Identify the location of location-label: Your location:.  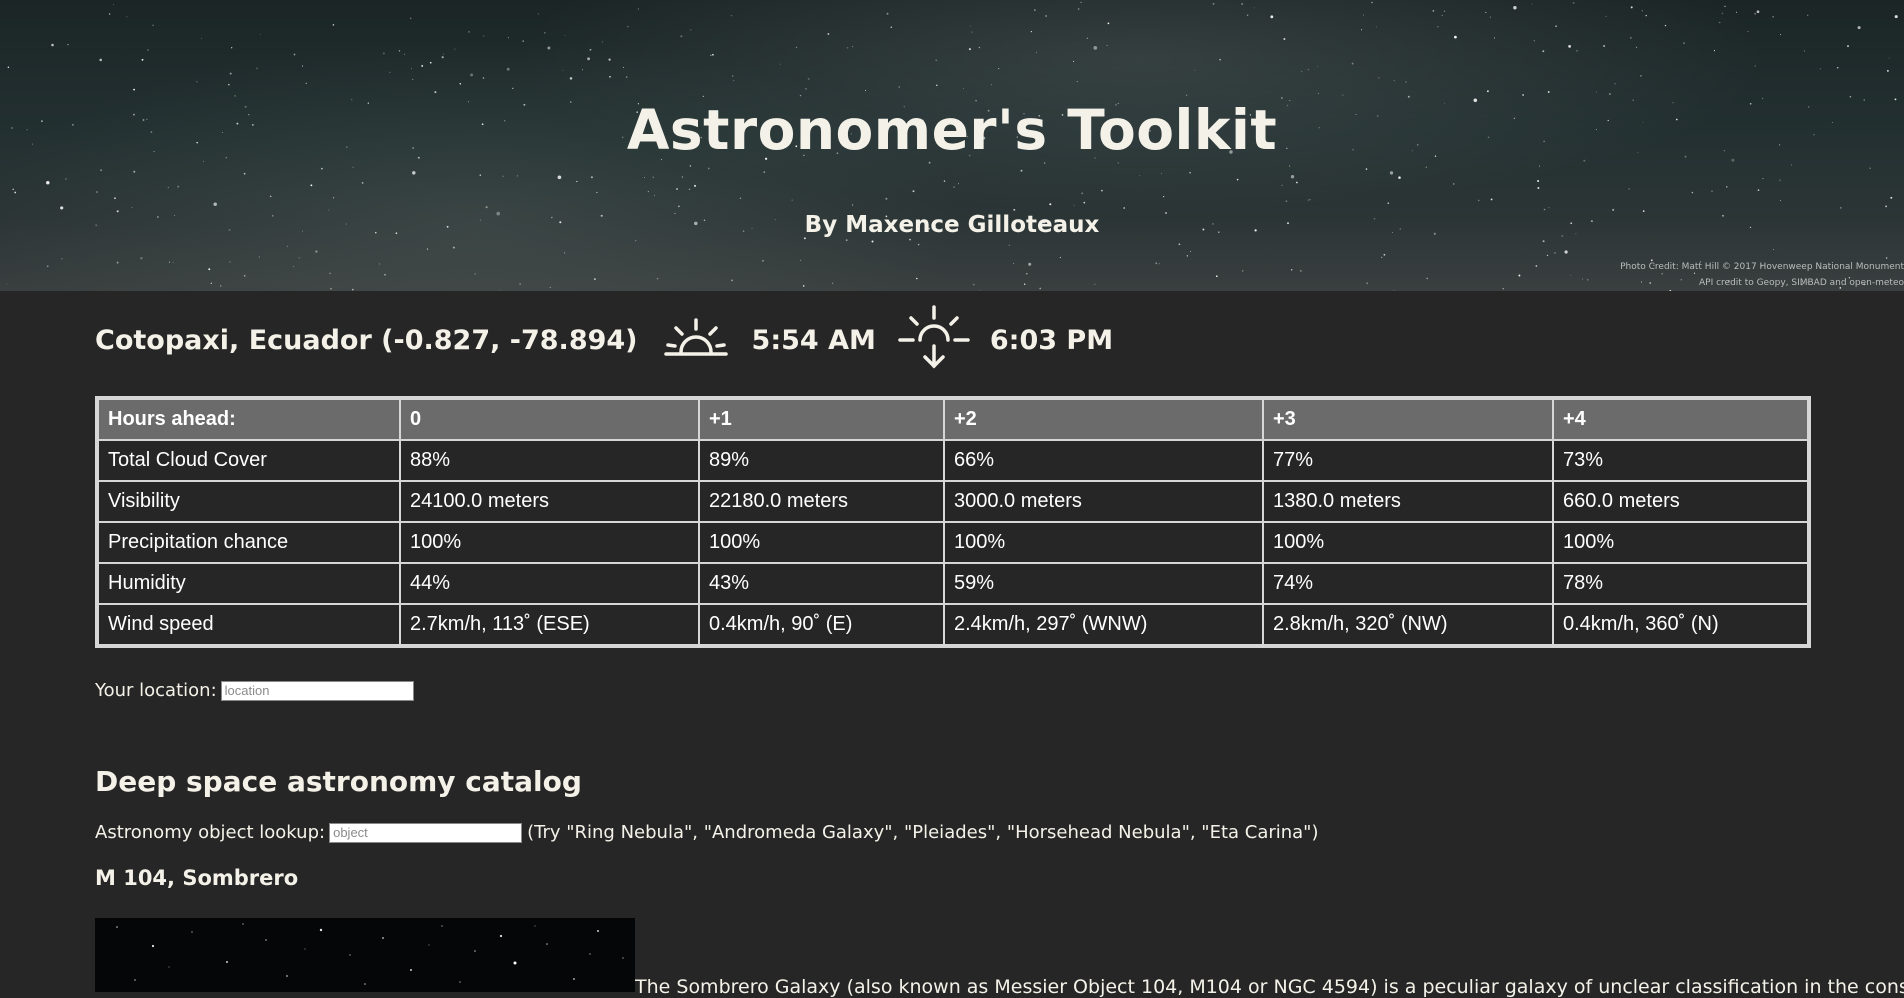
(156, 690).